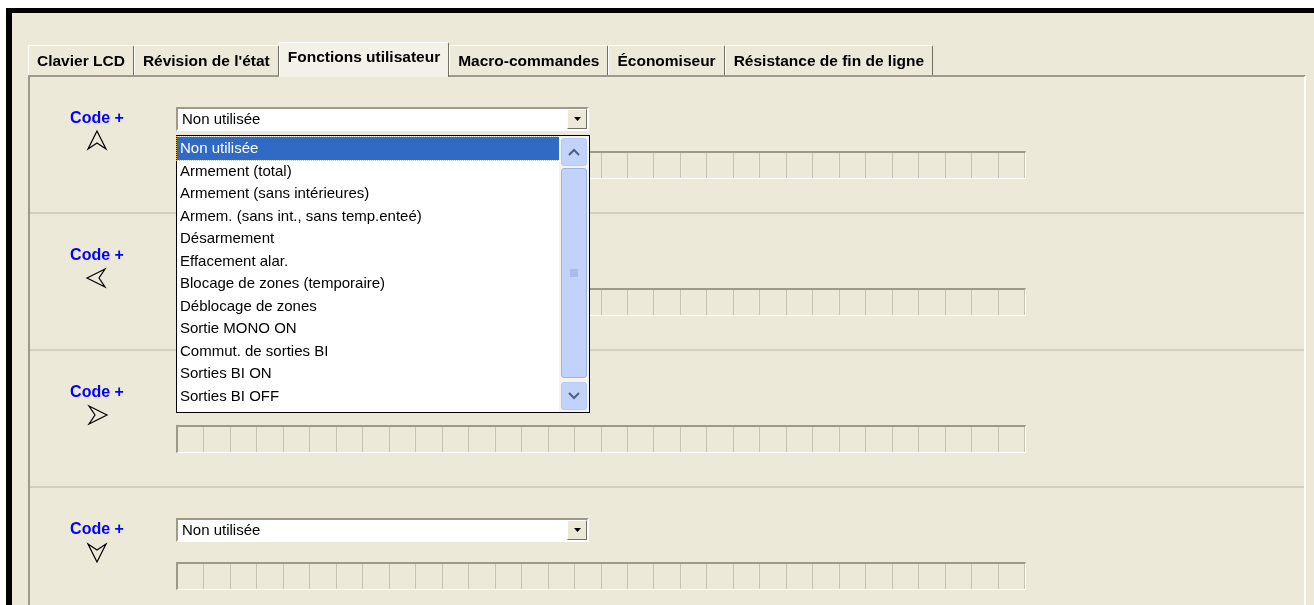 This screenshot has height=605, width=1314. What do you see at coordinates (97, 278) in the screenshot?
I see `arrow-left-icon` at bounding box center [97, 278].